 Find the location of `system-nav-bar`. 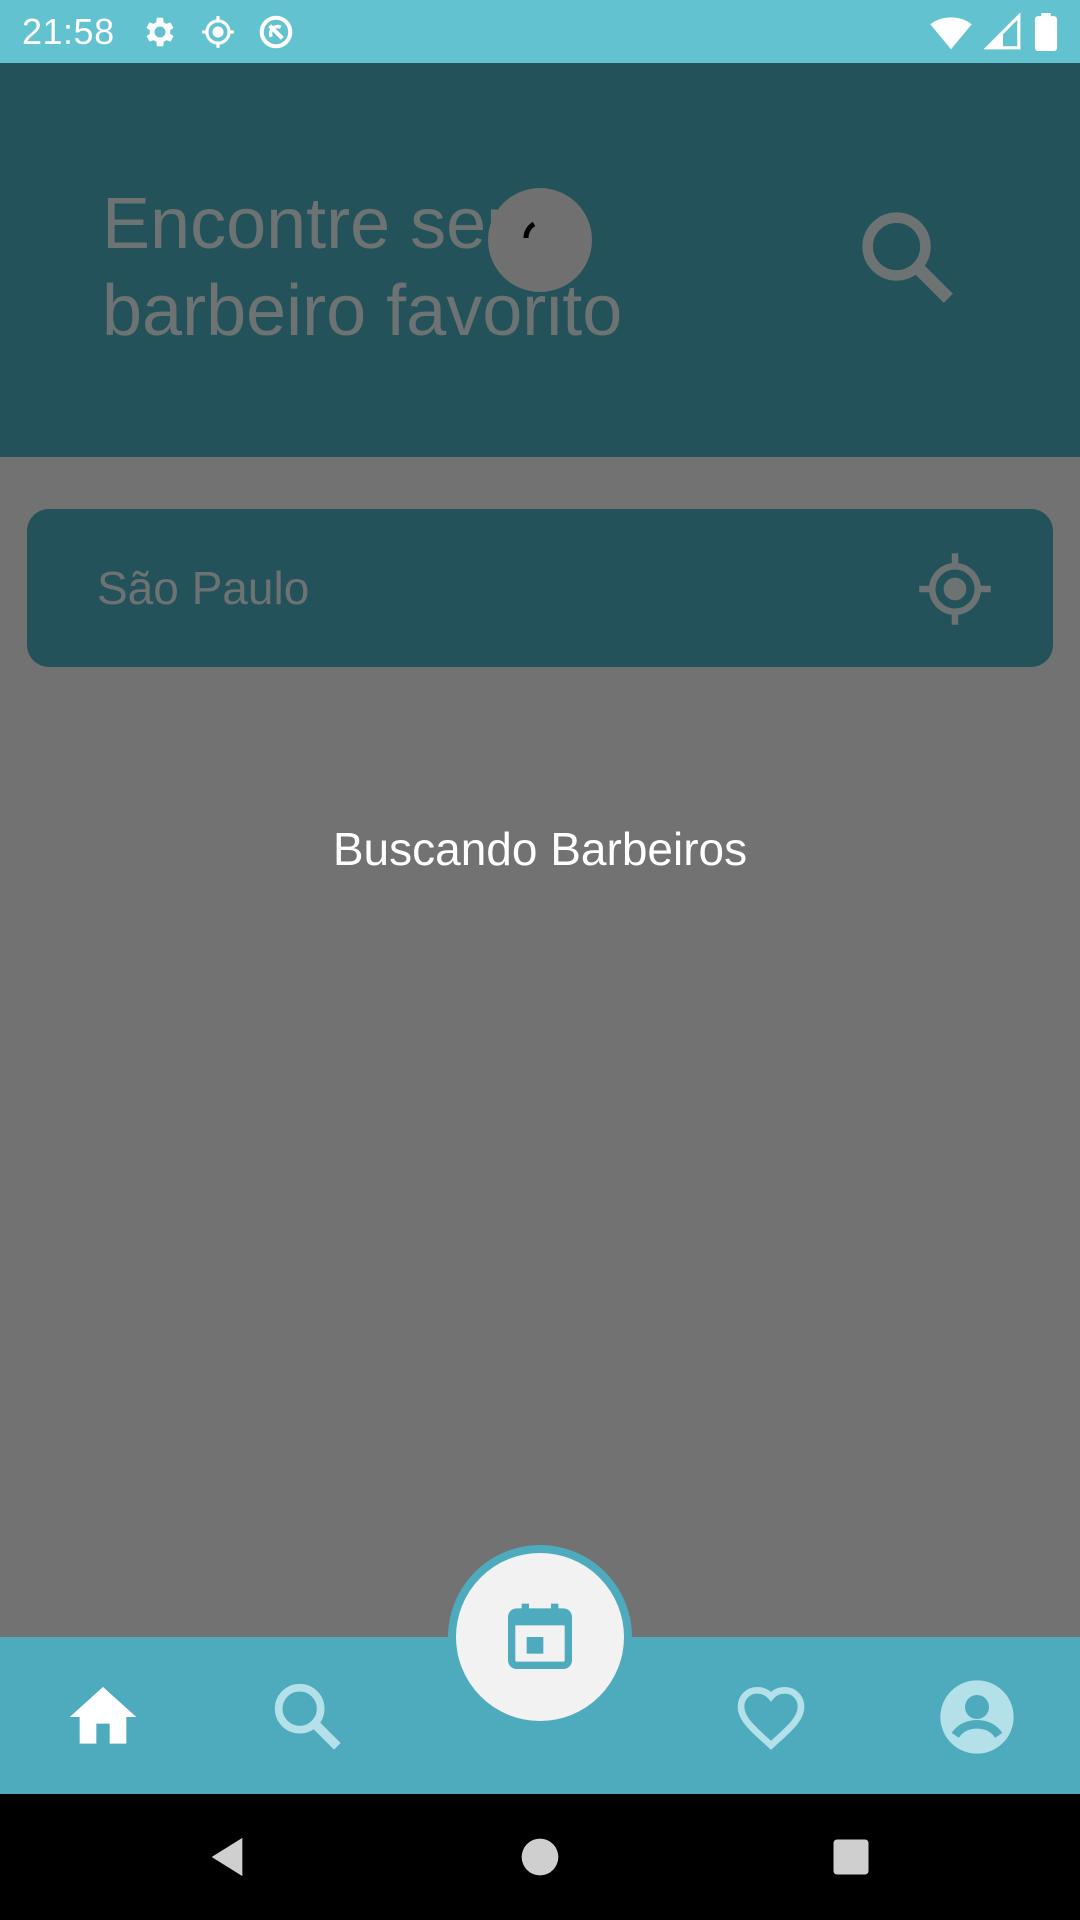

system-nav-bar is located at coordinates (540, 1857).